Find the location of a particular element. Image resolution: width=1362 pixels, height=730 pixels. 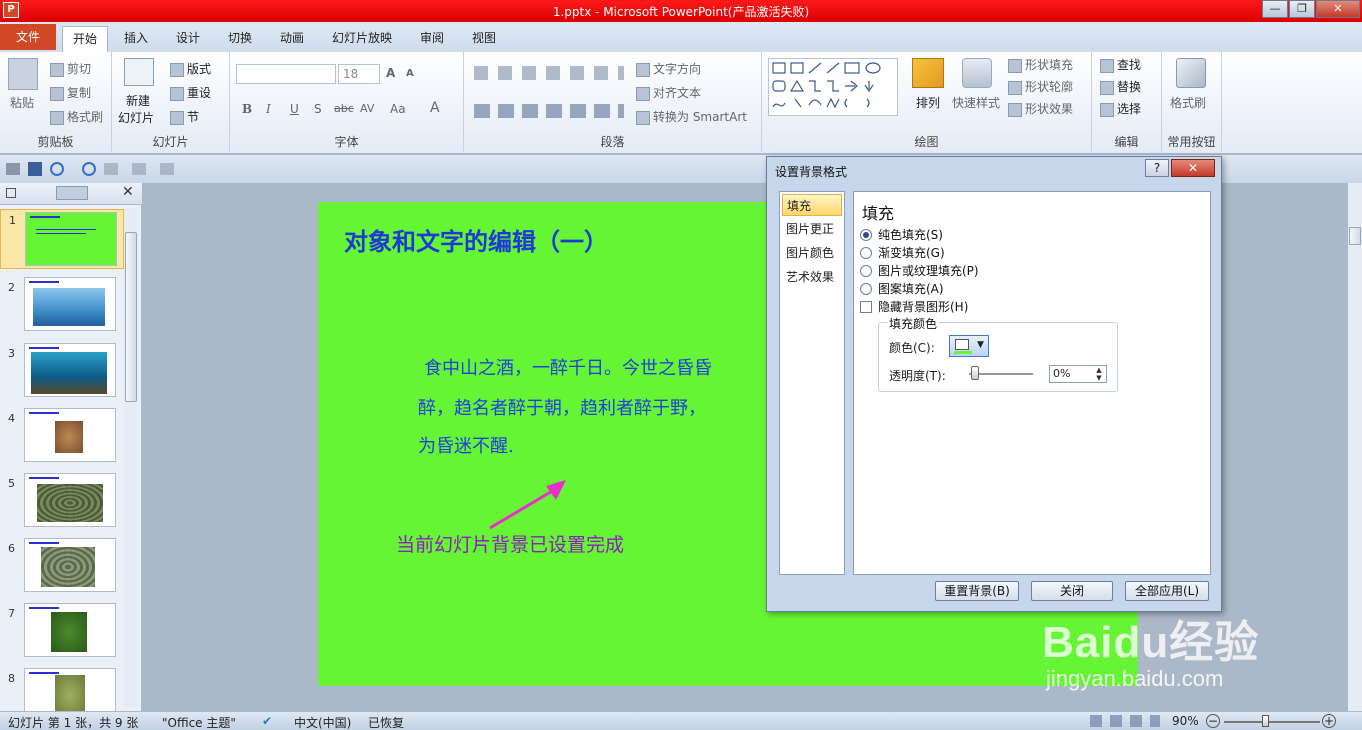

slide-body-line: 醉，趋名者醉于朝，趋利者醉于野， is located at coordinates (562, 407).